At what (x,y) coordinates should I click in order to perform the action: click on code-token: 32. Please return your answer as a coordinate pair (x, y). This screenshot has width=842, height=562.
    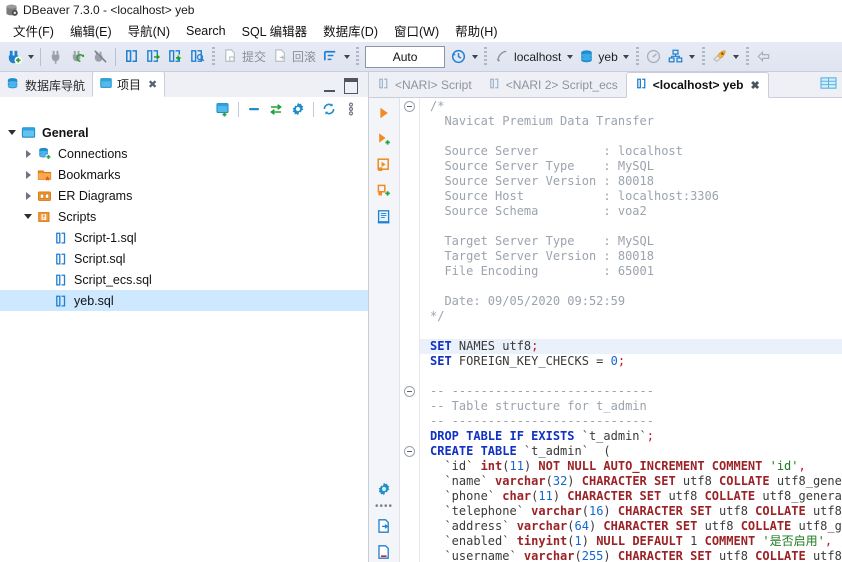
    Looking at the image, I should click on (560, 481).